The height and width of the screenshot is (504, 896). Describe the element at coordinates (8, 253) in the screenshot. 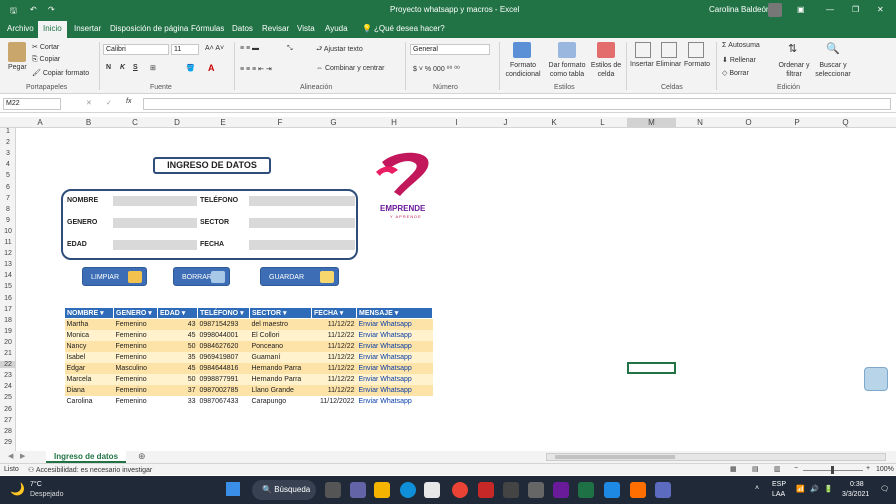

I see `row-header: 12` at that location.